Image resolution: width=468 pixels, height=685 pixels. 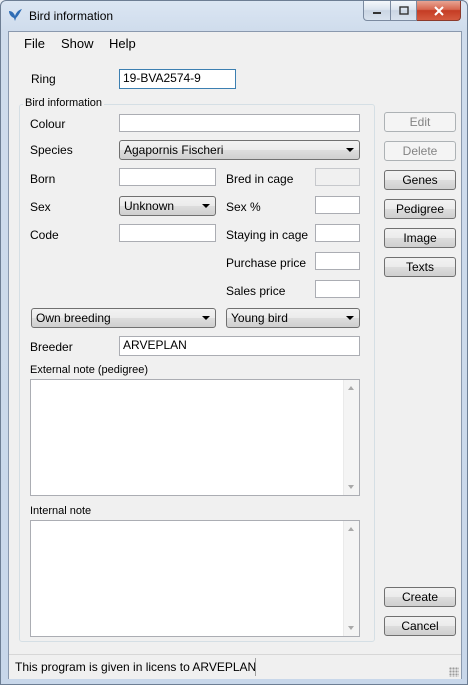 I want to click on minimize-button, so click(x=377, y=11).